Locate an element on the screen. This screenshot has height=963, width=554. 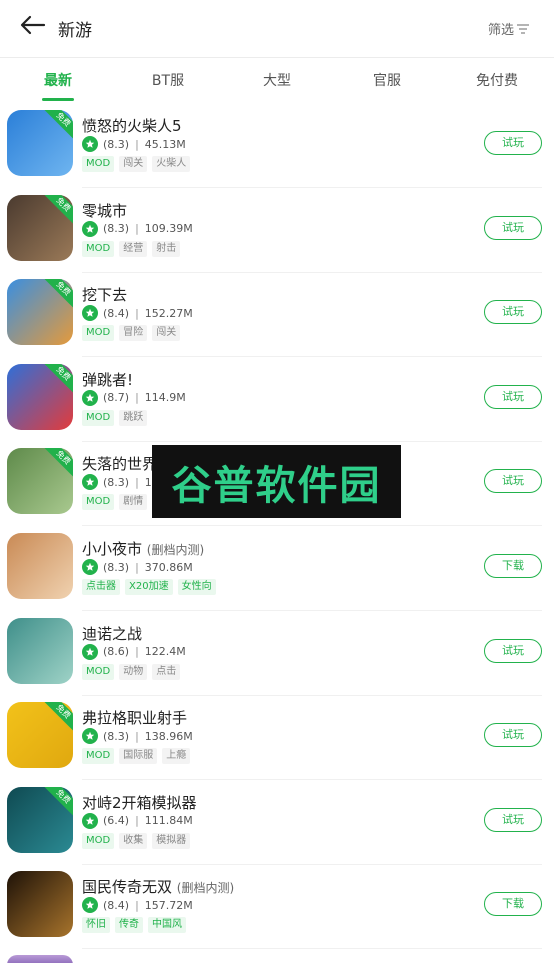
tab-official: 官服 is located at coordinates (387, 80).